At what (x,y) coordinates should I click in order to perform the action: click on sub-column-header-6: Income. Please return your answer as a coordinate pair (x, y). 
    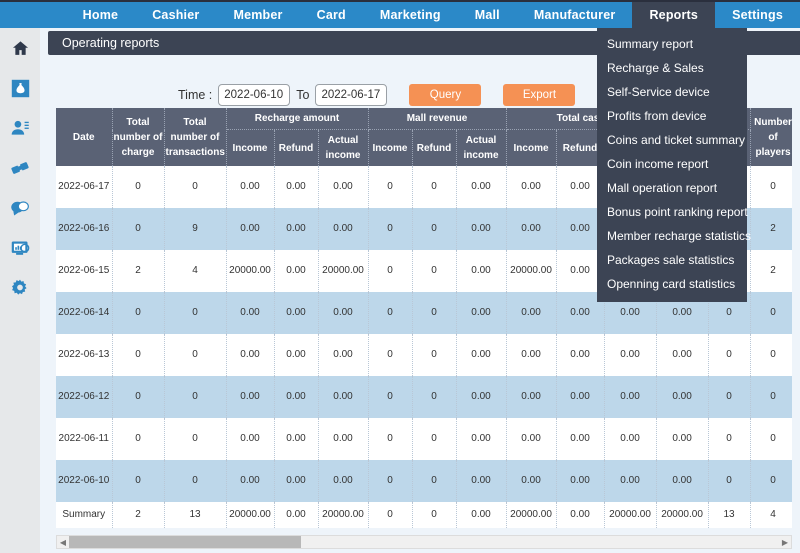
    Looking at the image, I should click on (531, 147).